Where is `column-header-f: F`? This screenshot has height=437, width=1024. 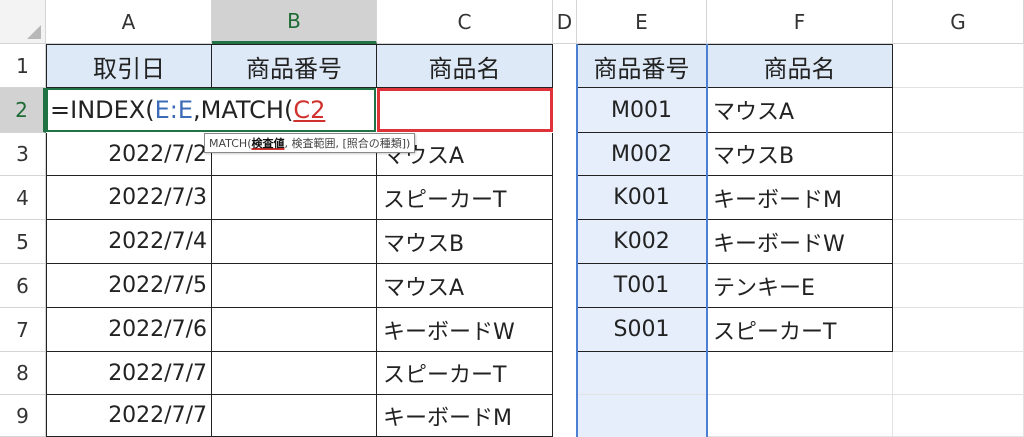
column-header-f: F is located at coordinates (800, 22).